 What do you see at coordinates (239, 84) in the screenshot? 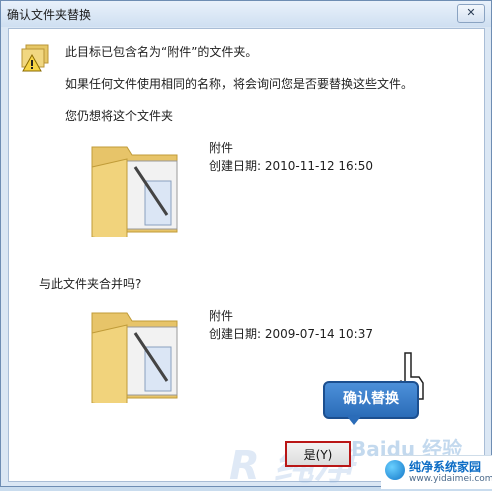
I see `message-line-2: 如果任何文件使用相同的名称，将会询问您是否要替换这些文件。` at bounding box center [239, 84].